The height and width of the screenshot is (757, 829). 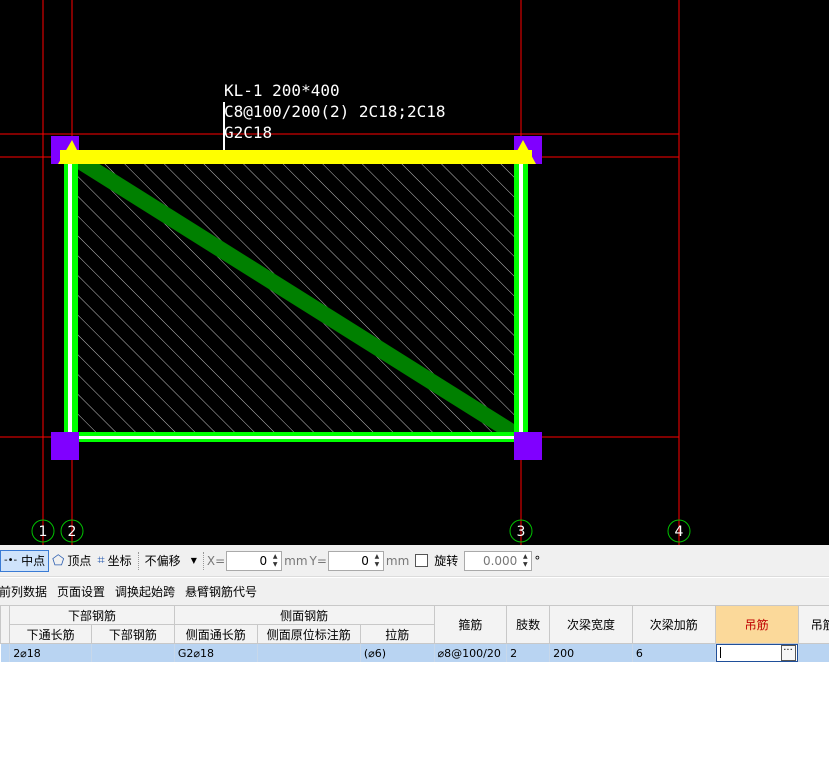 What do you see at coordinates (92, 615) in the screenshot?
I see `group-header-bottom-rebar: 下部钢筋` at bounding box center [92, 615].